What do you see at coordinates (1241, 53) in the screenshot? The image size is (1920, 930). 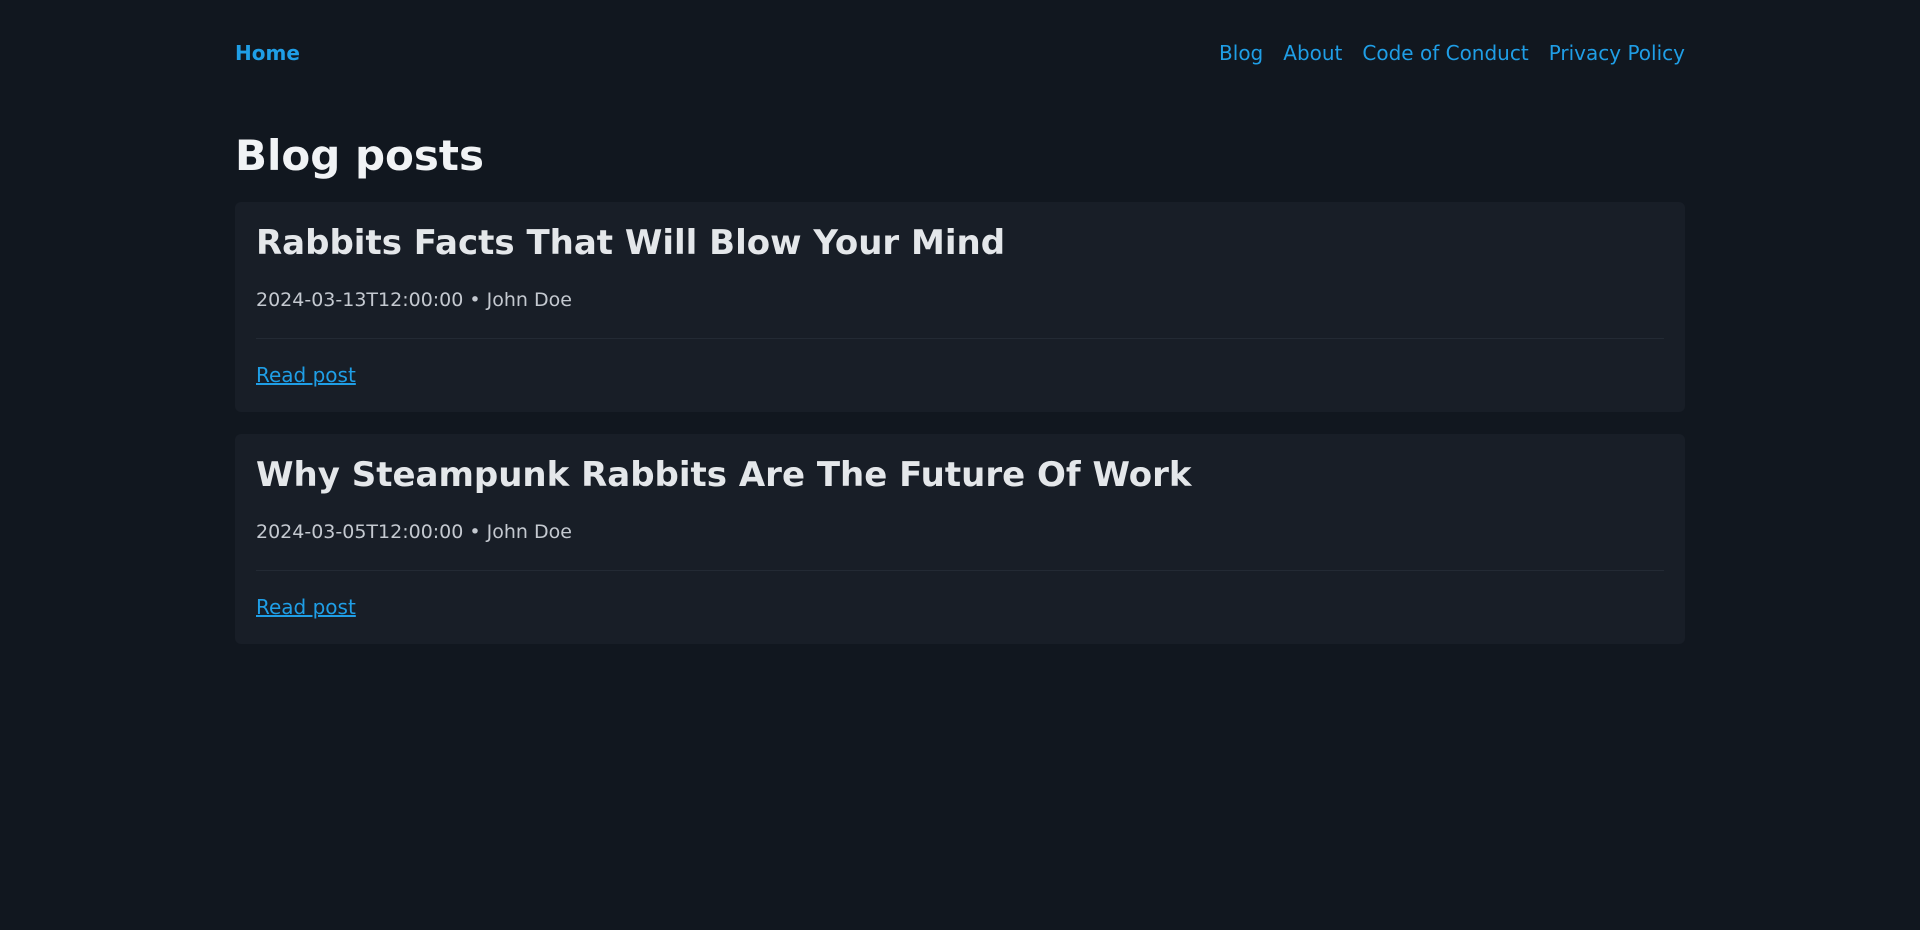 I see `nav-link-blog: Blog` at bounding box center [1241, 53].